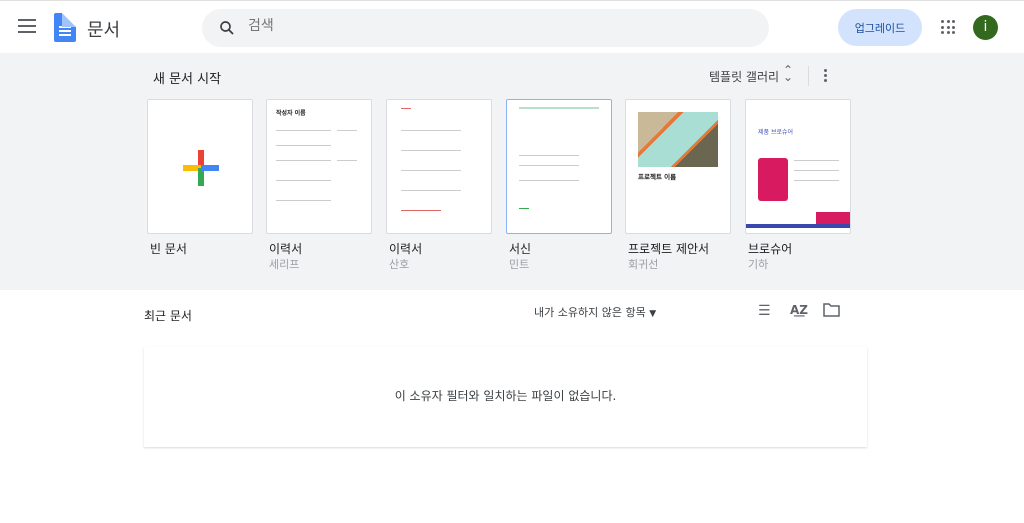 The width and height of the screenshot is (1024, 523). Describe the element at coordinates (669, 249) in the screenshot. I see `template-label: 프로젝트 제안서` at that location.